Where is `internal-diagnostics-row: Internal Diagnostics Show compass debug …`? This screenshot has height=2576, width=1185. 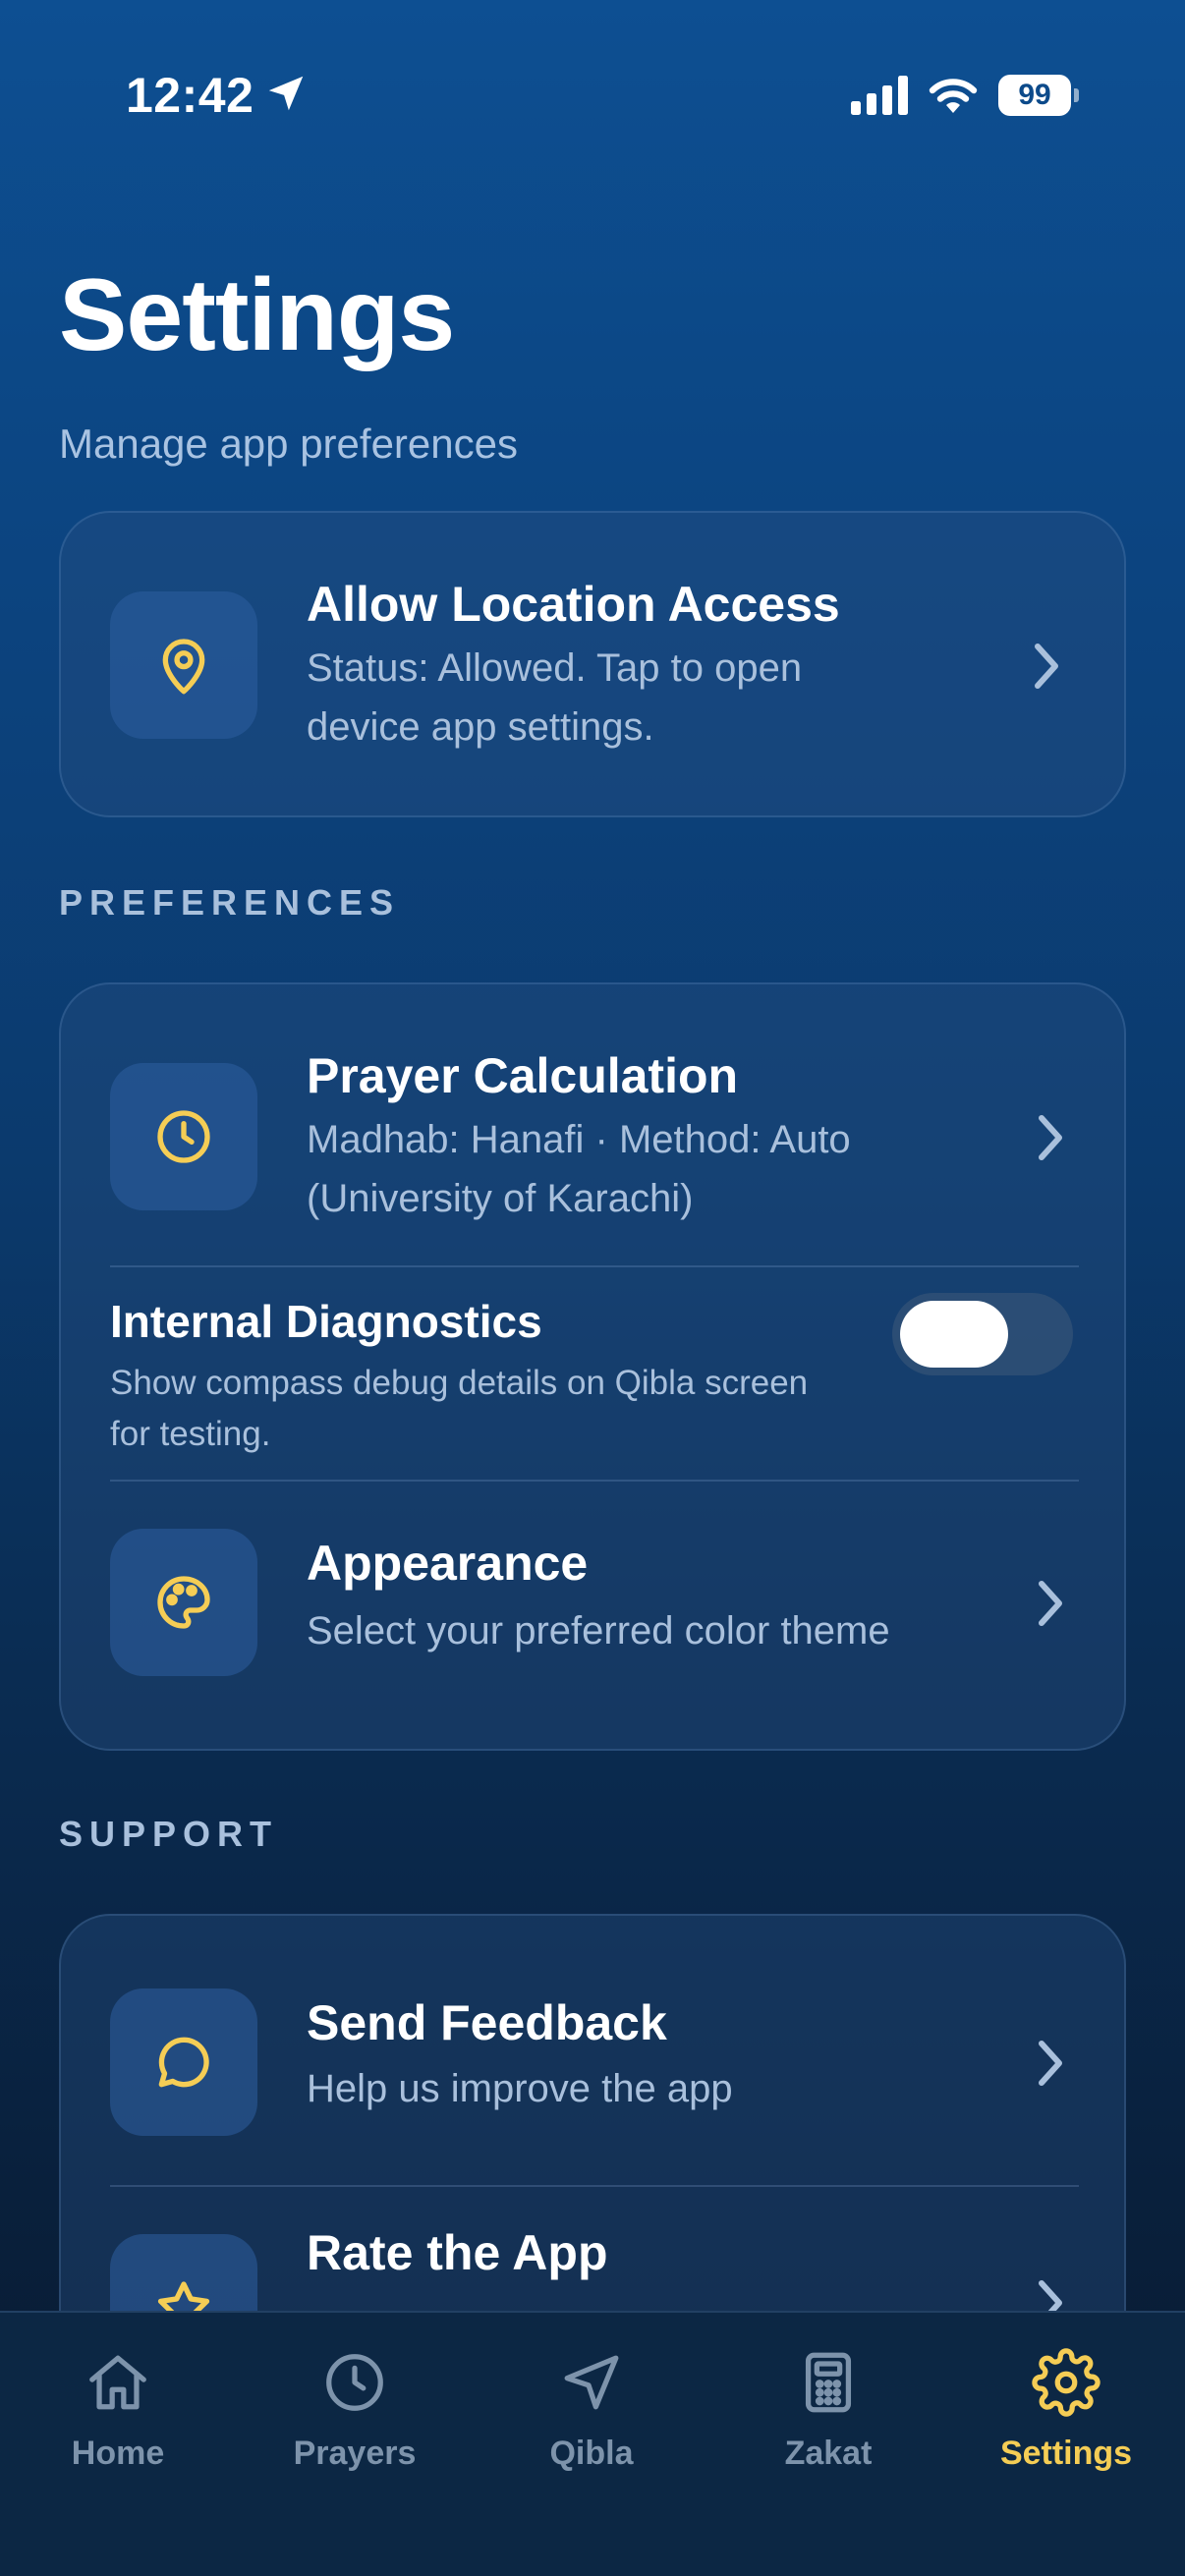
internal-diagnostics-row: Internal Diagnostics Show compass debug … is located at coordinates (592, 1374).